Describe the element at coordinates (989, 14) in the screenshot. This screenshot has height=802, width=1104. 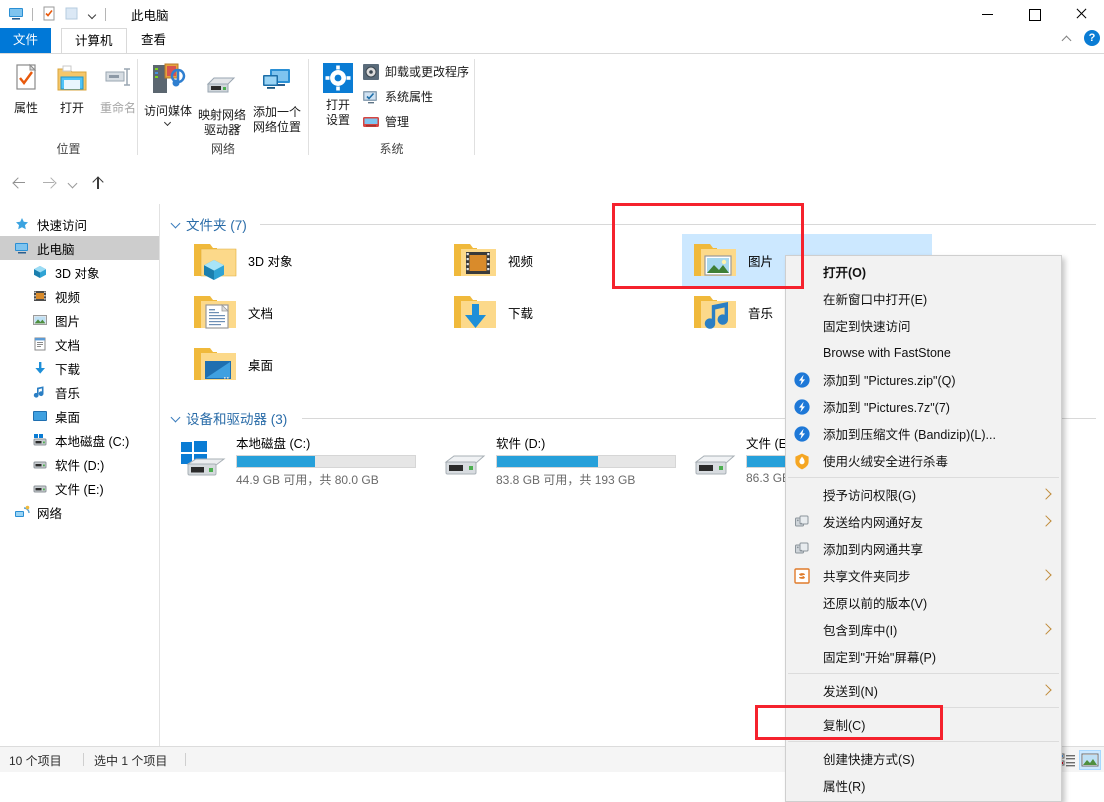
I see `minimize-button` at that location.